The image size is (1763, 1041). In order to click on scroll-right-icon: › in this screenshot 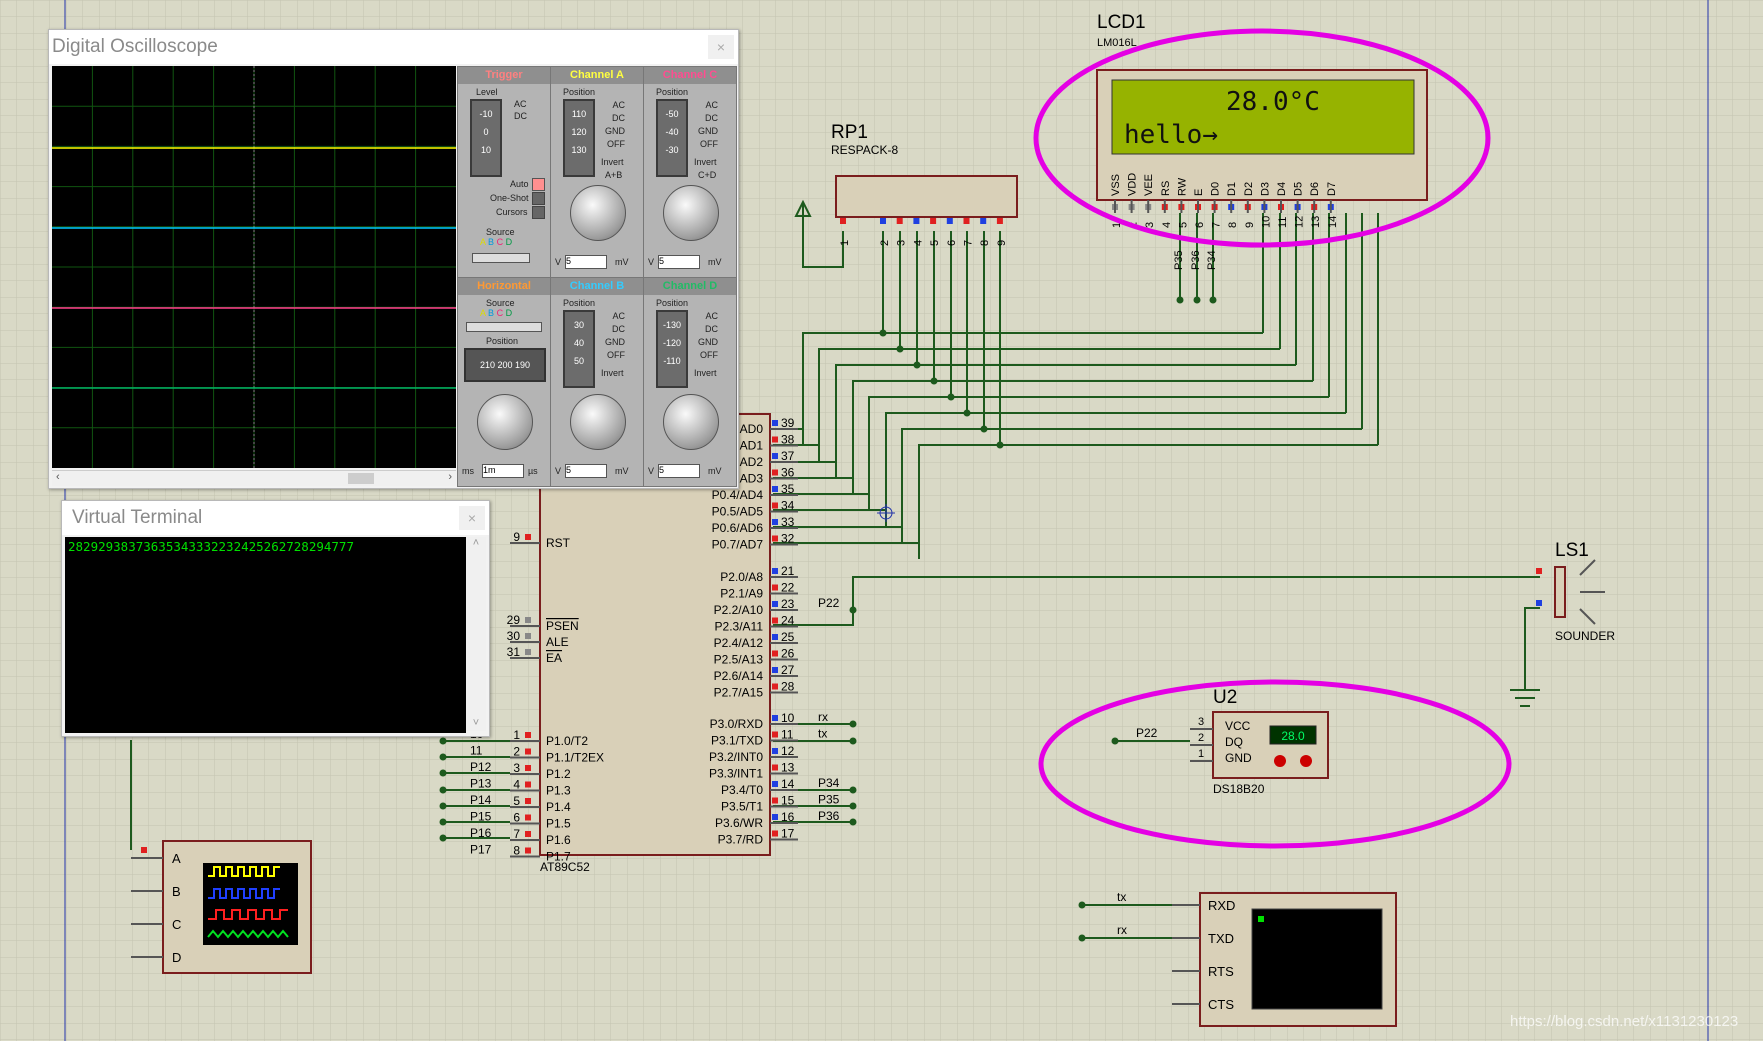, I will do `click(450, 477)`.